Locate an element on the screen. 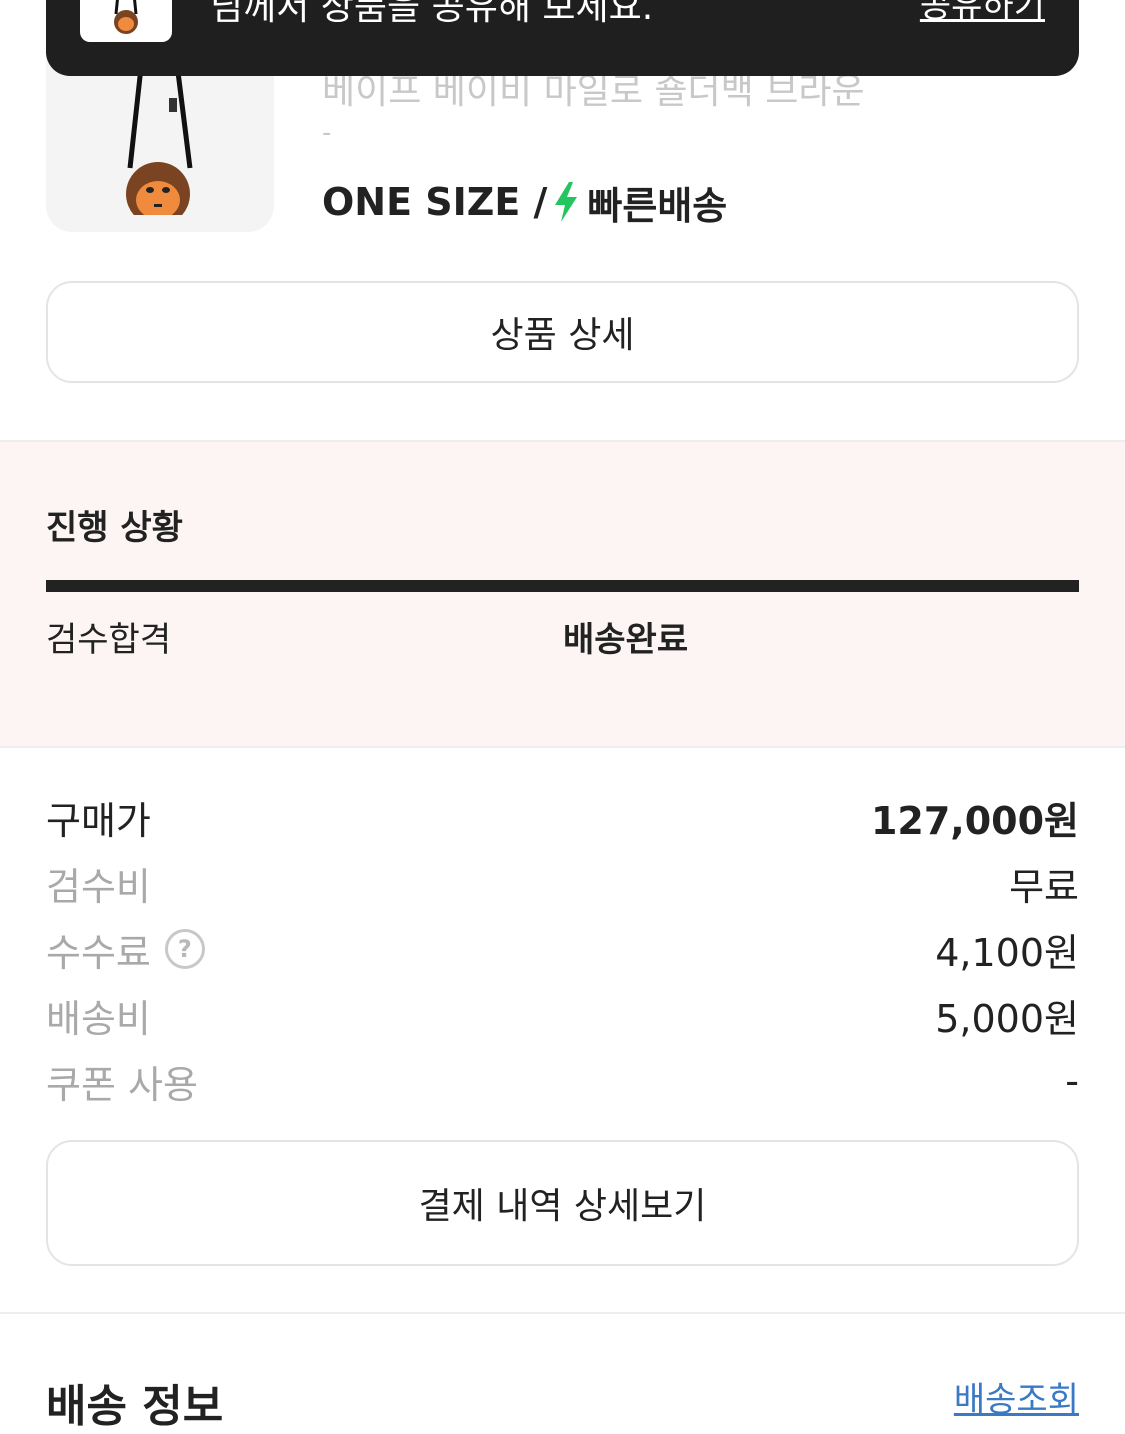 The height and width of the screenshot is (1434, 1125). price-value: 5,000원 is located at coordinates (1007, 1018).